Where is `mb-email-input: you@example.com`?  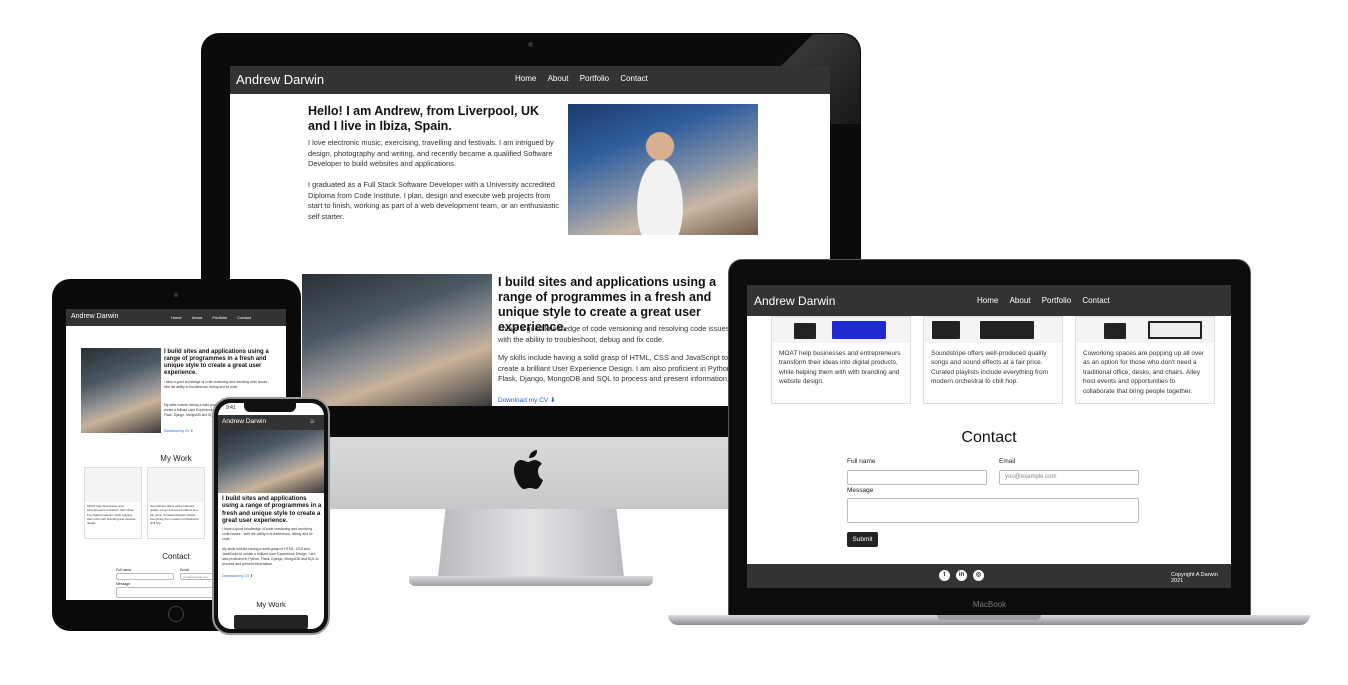 mb-email-input: you@example.com is located at coordinates (1069, 477).